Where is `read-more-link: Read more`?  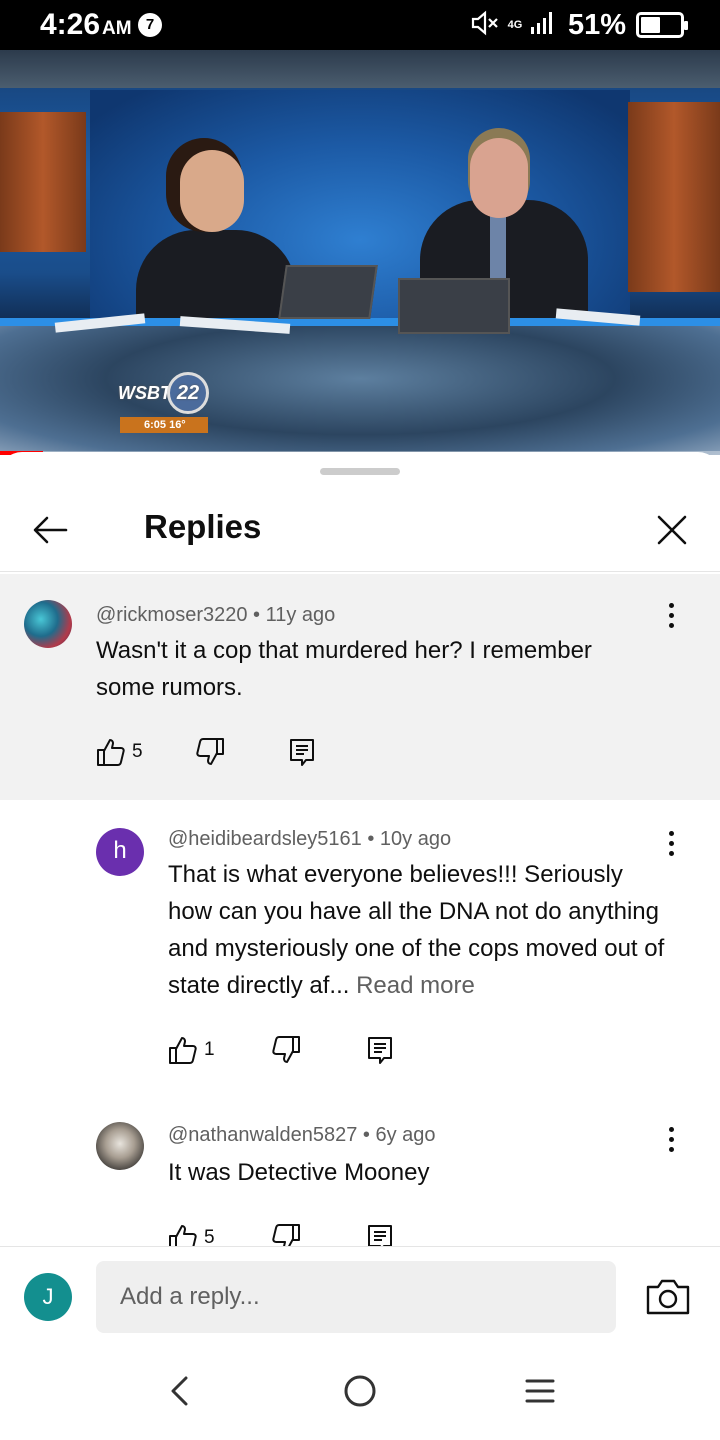 read-more-link: Read more is located at coordinates (415, 985).